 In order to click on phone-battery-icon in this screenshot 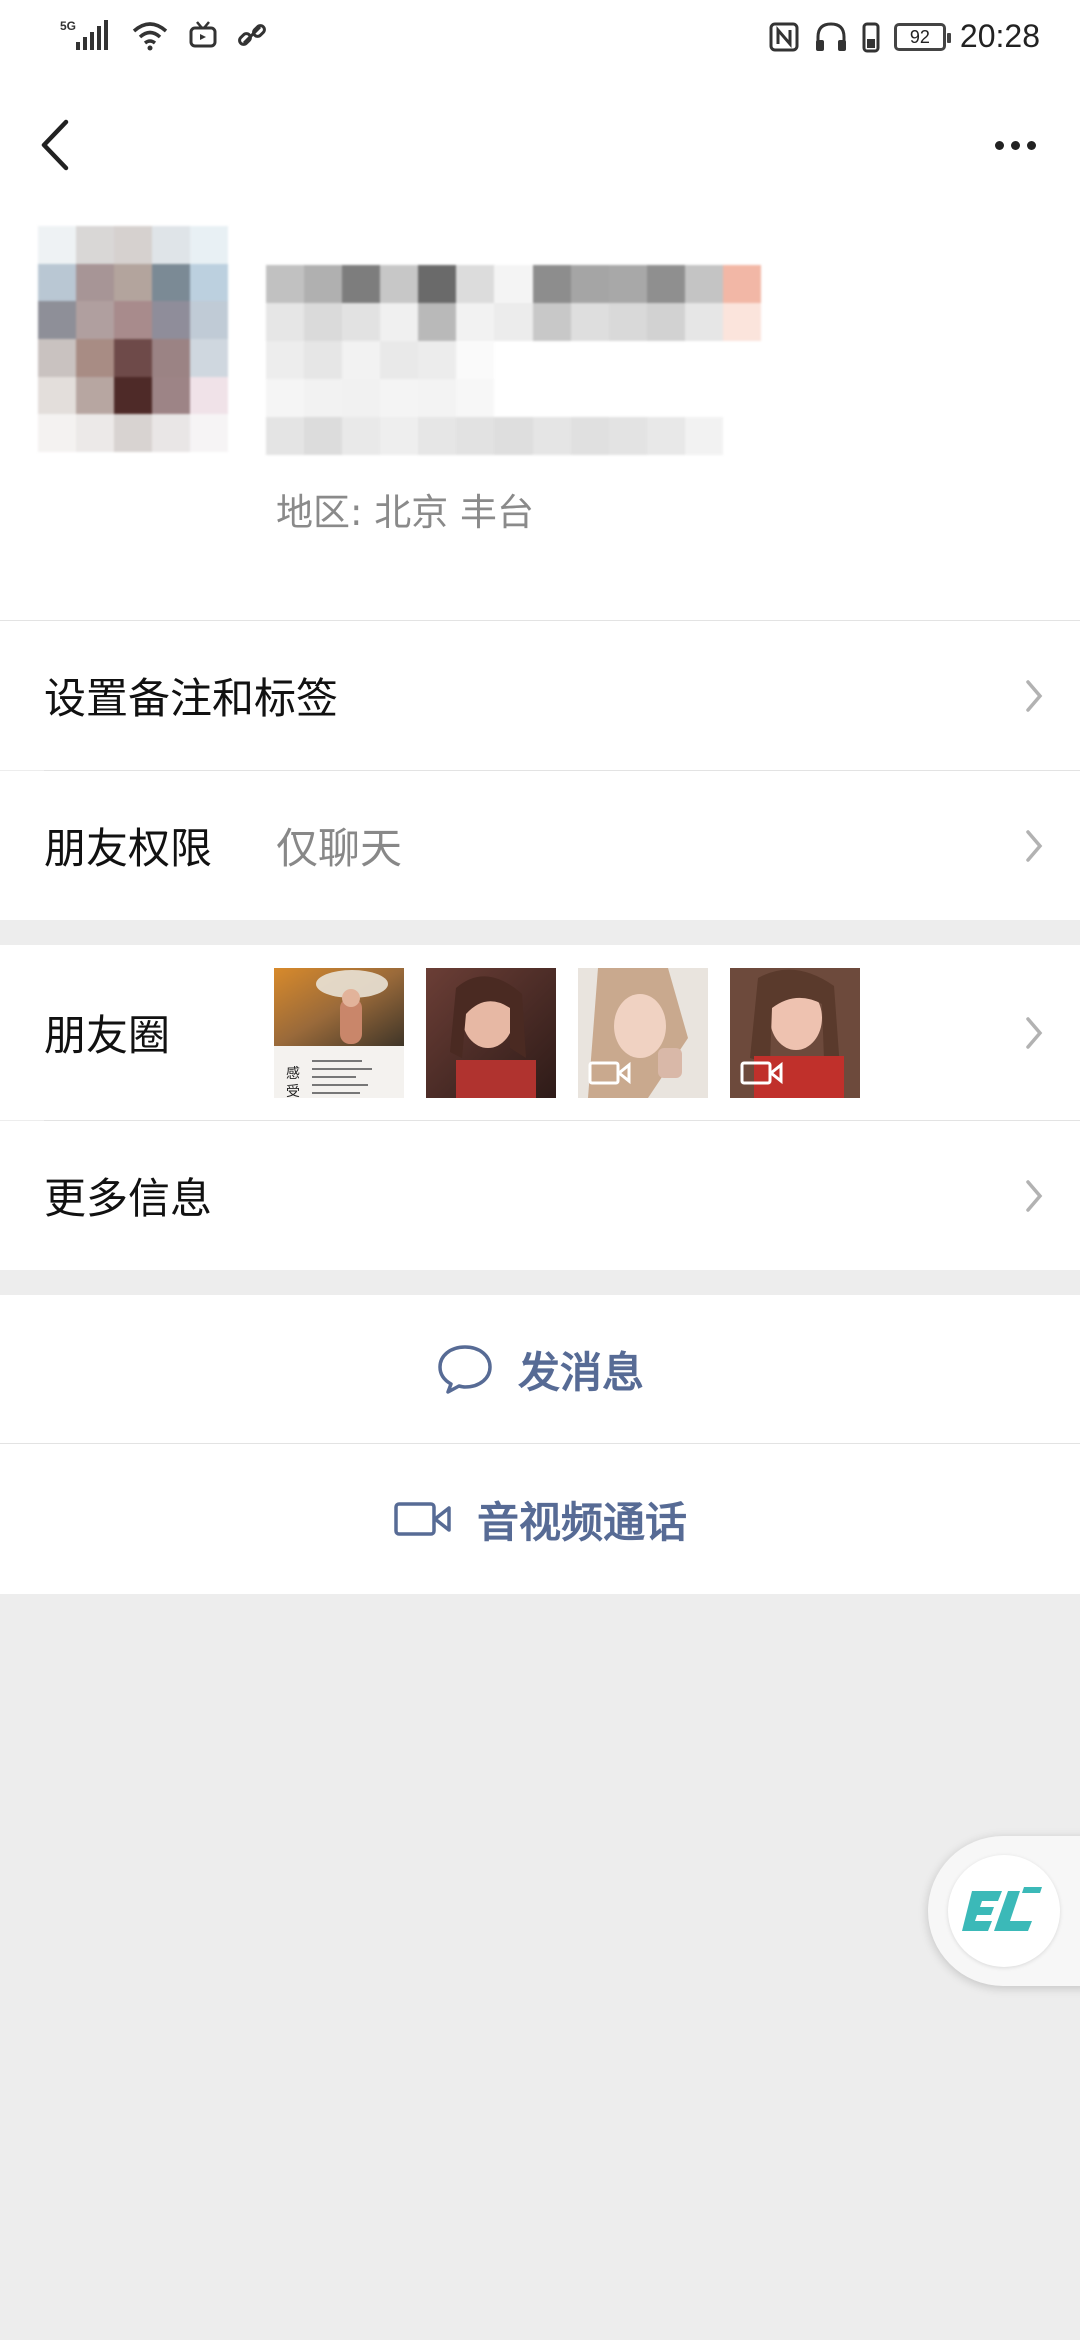, I will do `click(871, 37)`.